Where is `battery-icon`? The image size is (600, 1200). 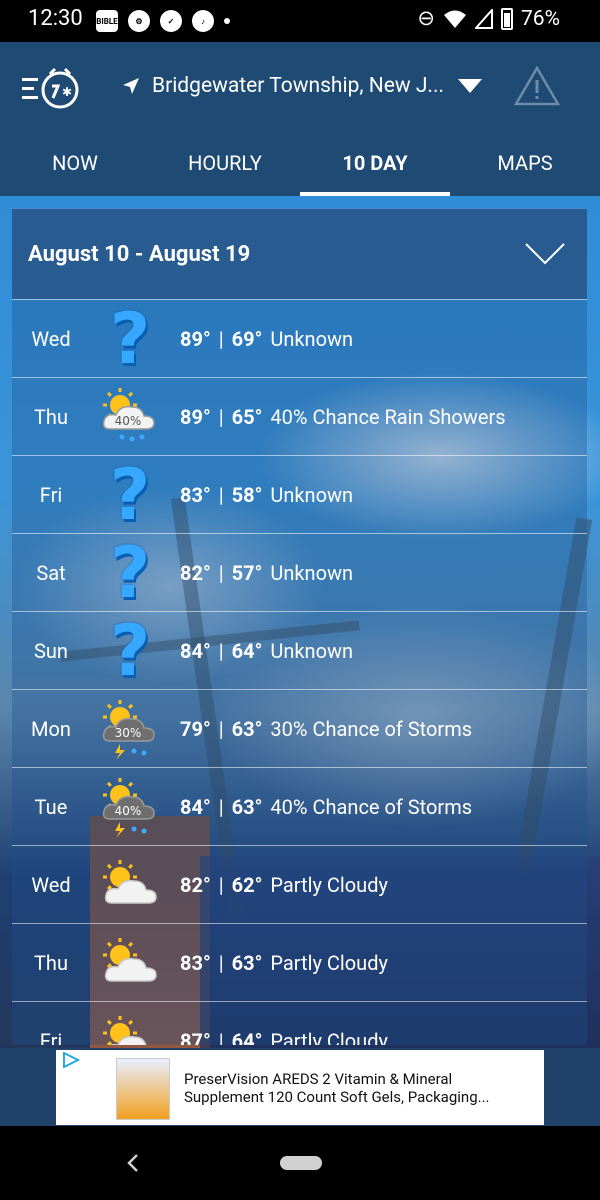 battery-icon is located at coordinates (507, 18).